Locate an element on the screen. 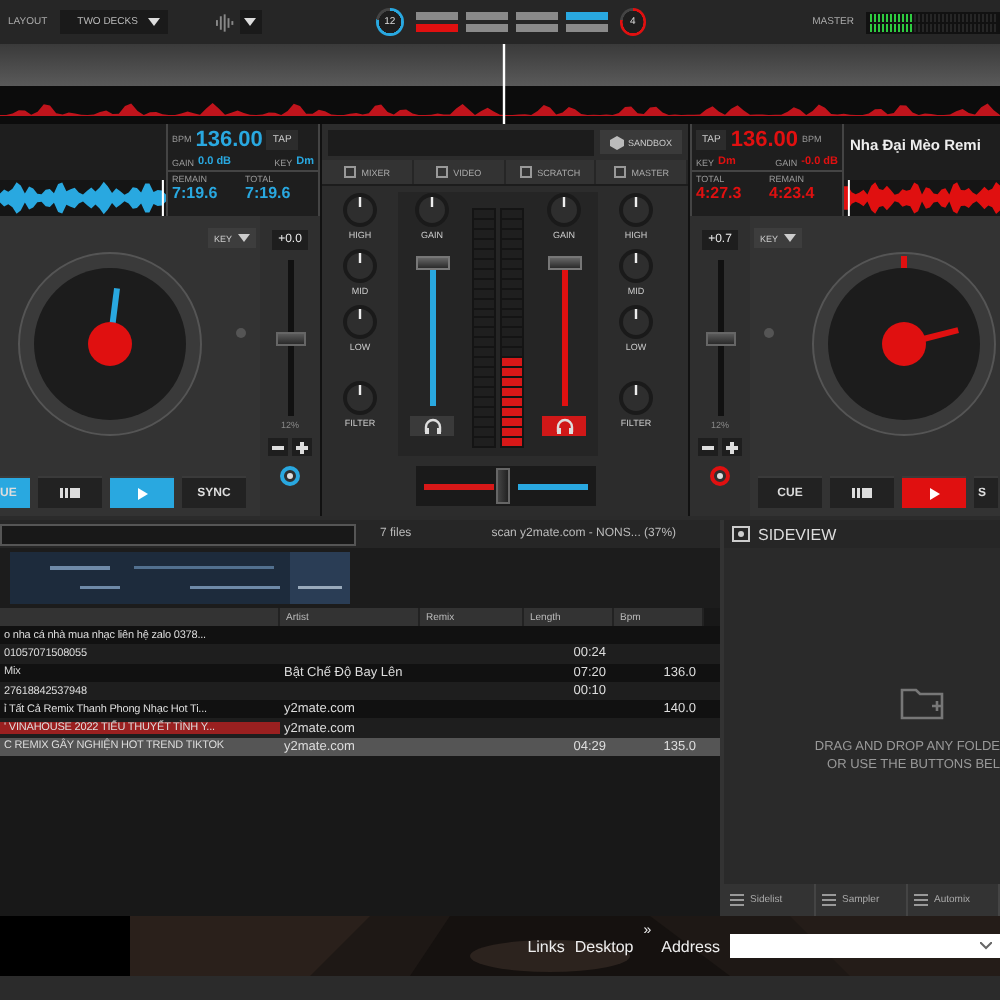 The width and height of the screenshot is (1000, 1000). address-label: Address is located at coordinates (690, 946).